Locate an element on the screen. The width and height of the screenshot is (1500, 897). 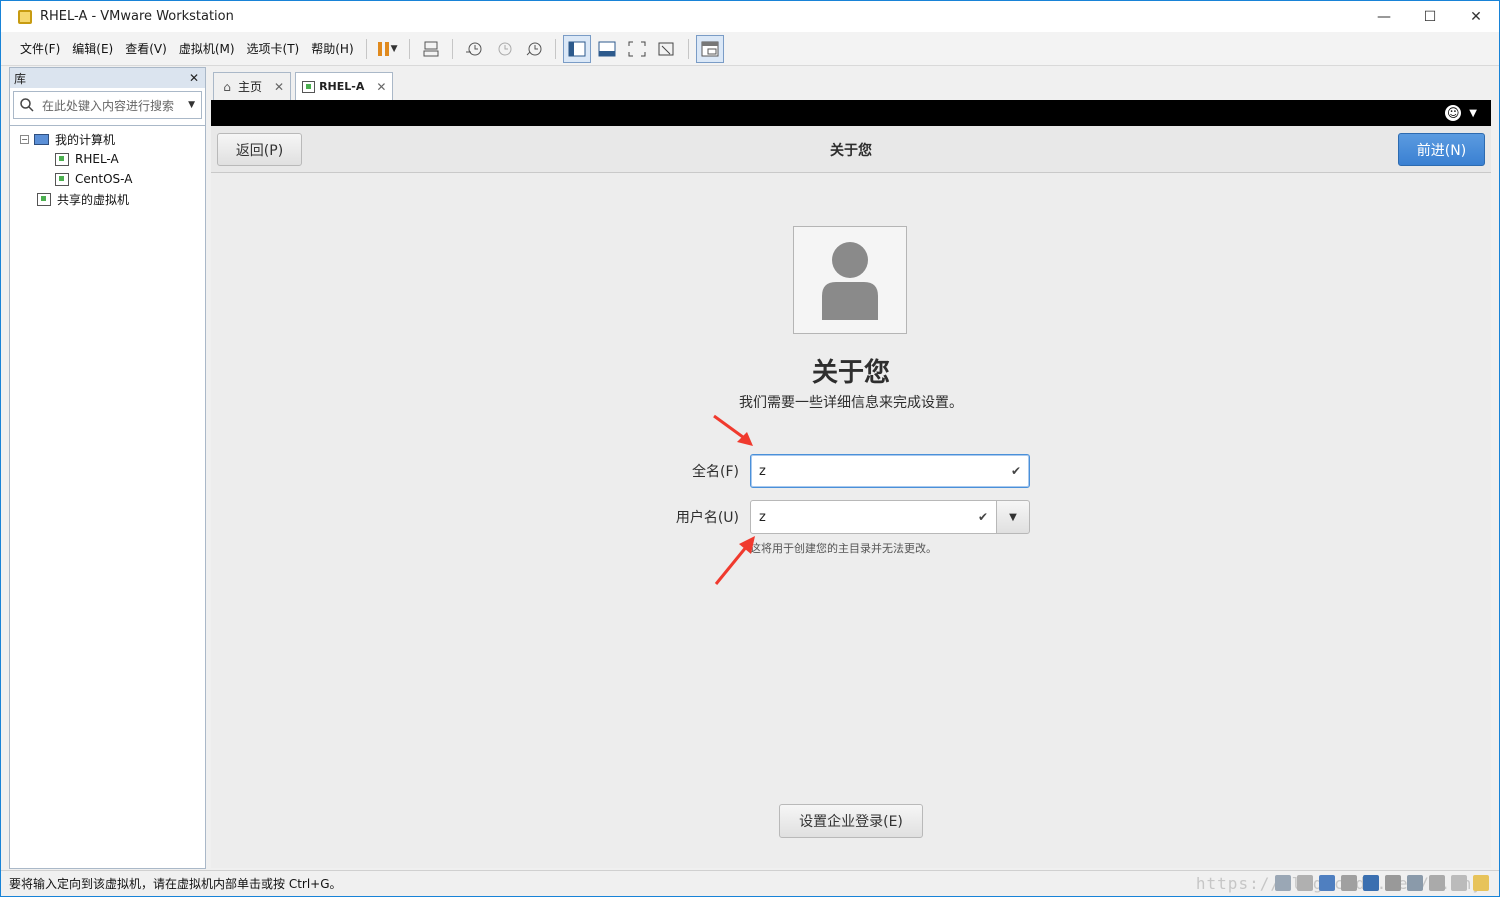
vm-icon is located at coordinates (62, 179).